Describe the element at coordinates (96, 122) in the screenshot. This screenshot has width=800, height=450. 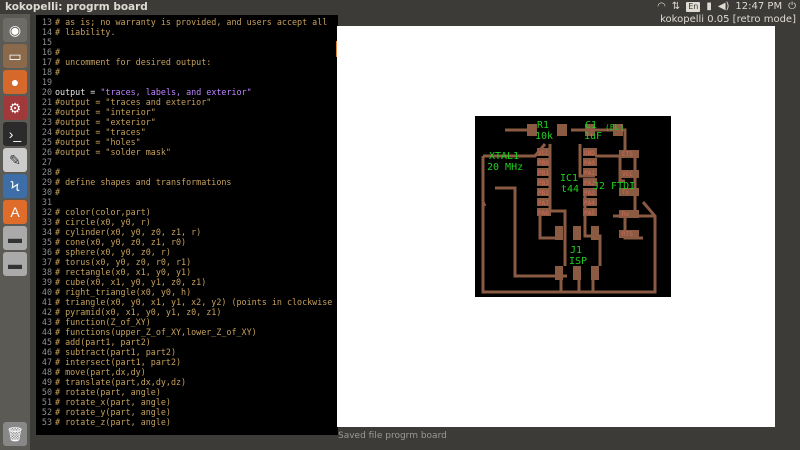
I see `code-line: 23 #output = "exterior"` at that location.